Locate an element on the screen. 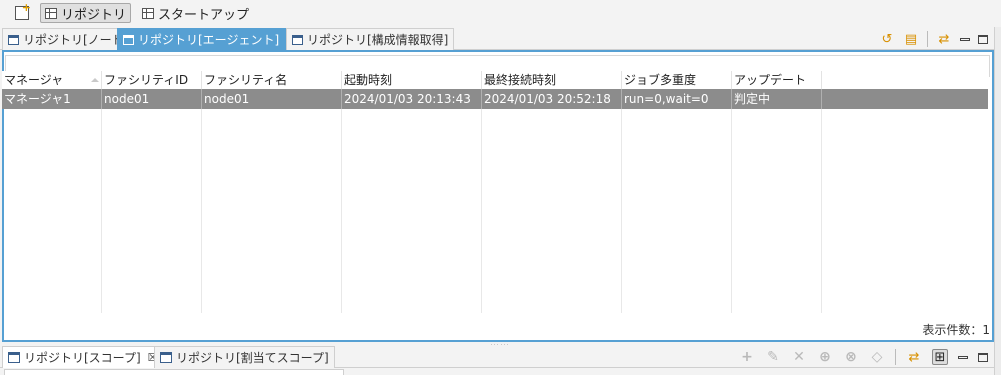 Image resolution: width=1001 pixels, height=375 pixels. tab-label: リポジトリ[スコープ] is located at coordinates (82, 358).